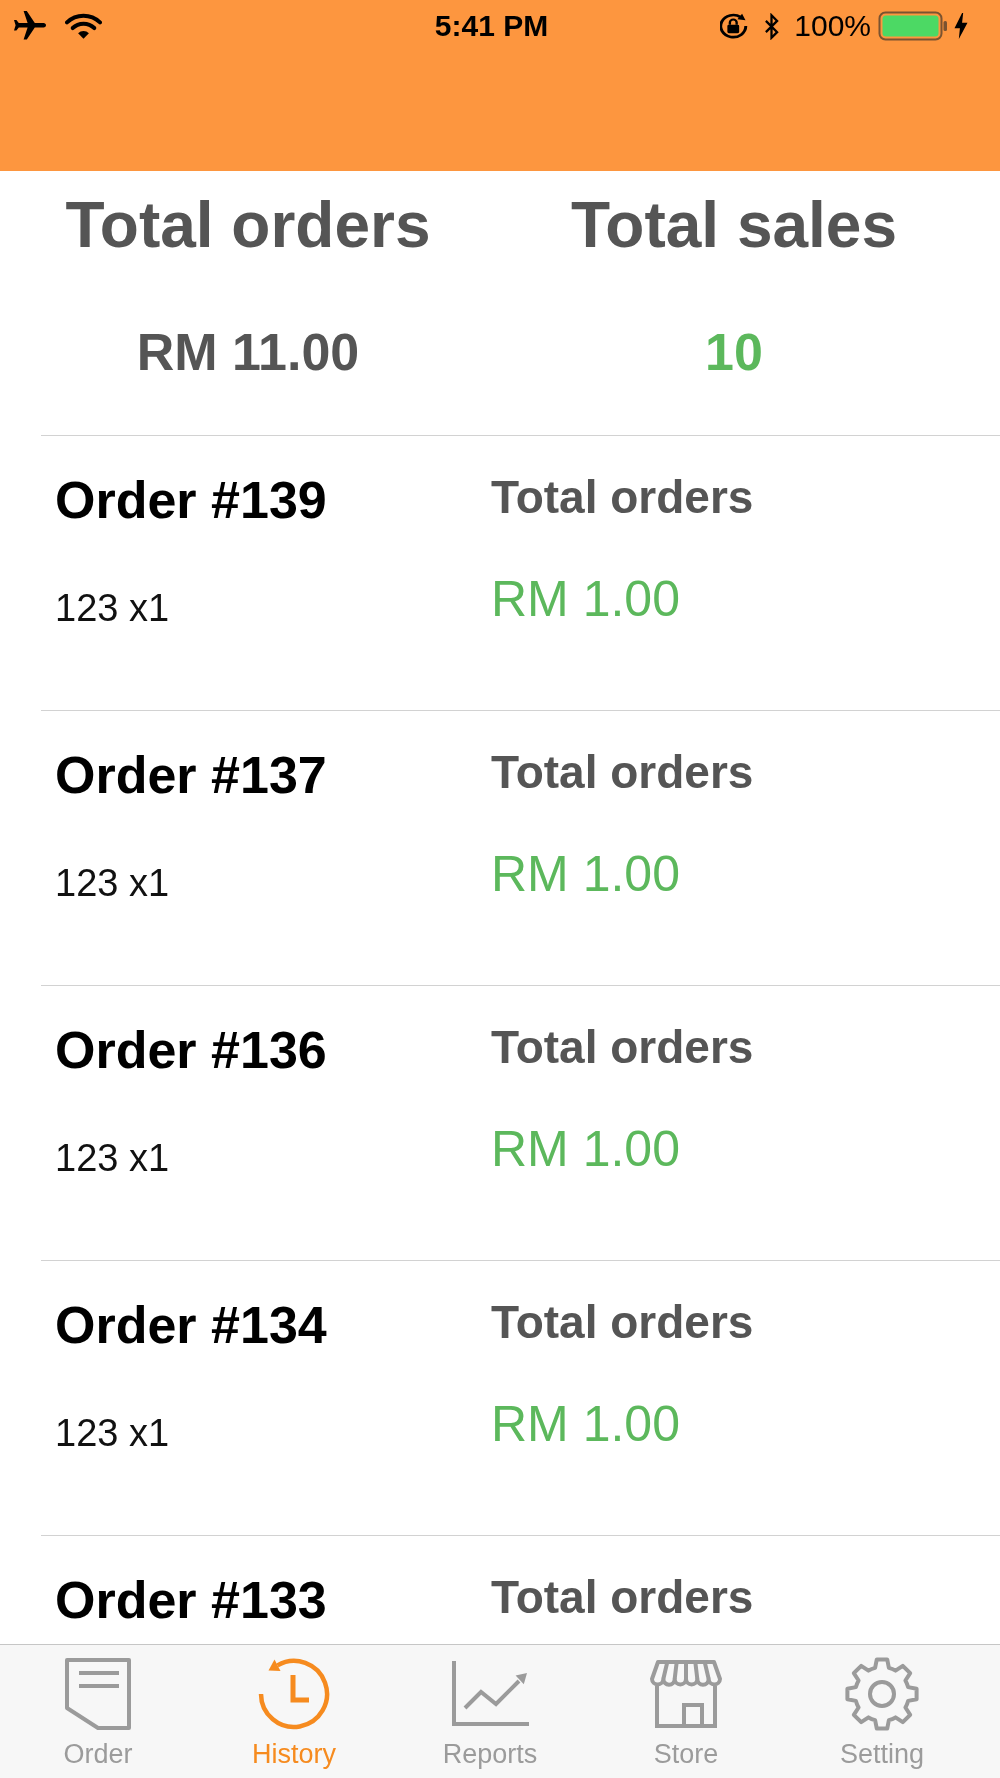  I want to click on airplane-icon, so click(30, 26).